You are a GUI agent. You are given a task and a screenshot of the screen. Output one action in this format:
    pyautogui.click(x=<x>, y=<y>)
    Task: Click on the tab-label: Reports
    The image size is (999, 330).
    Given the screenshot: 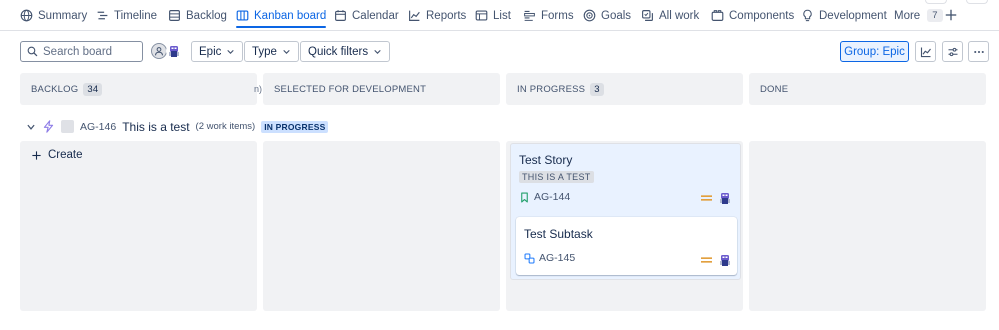 What is the action you would take?
    pyautogui.click(x=446, y=15)
    